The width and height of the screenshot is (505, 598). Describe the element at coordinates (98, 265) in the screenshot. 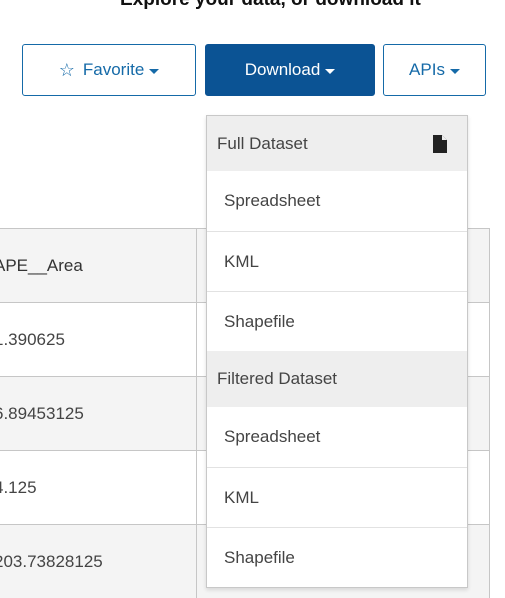

I see `column-header-area: APE__Area` at that location.